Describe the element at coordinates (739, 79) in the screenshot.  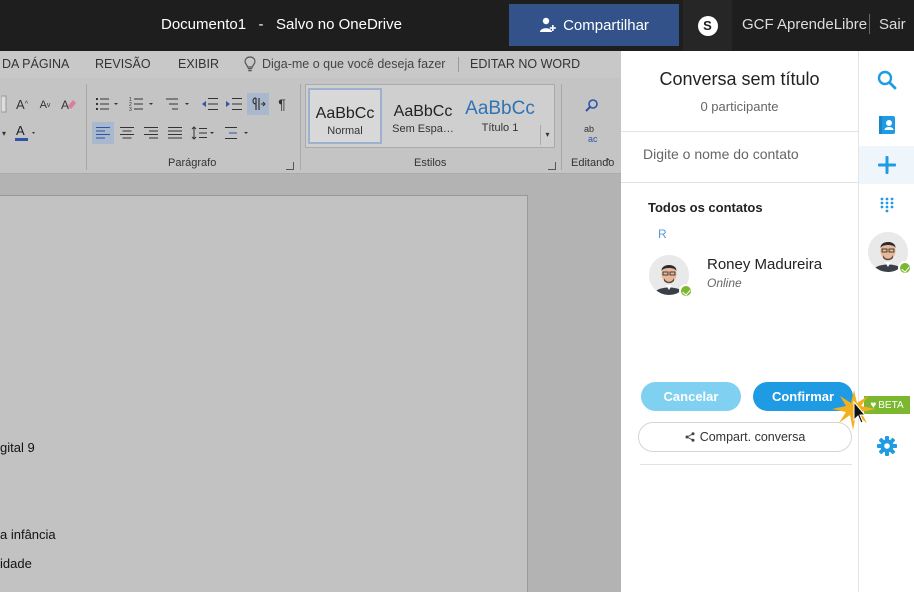
I see `conversation-title: Conversa sem título` at that location.